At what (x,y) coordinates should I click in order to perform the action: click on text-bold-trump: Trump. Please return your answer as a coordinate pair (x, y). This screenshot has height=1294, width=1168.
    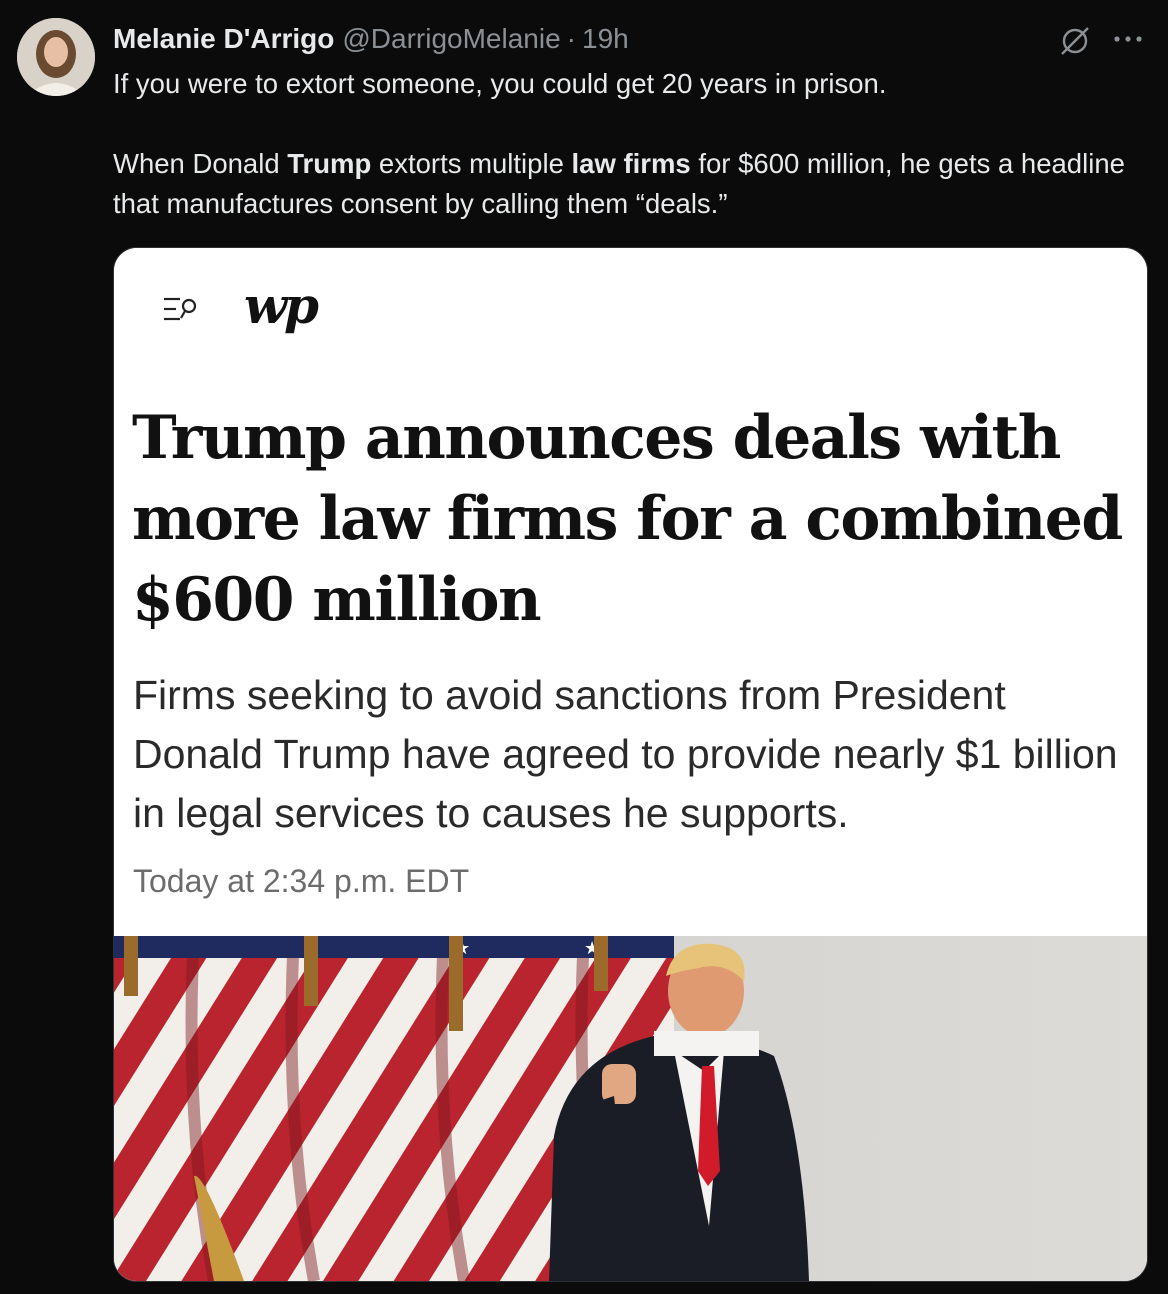
    Looking at the image, I should click on (329, 163).